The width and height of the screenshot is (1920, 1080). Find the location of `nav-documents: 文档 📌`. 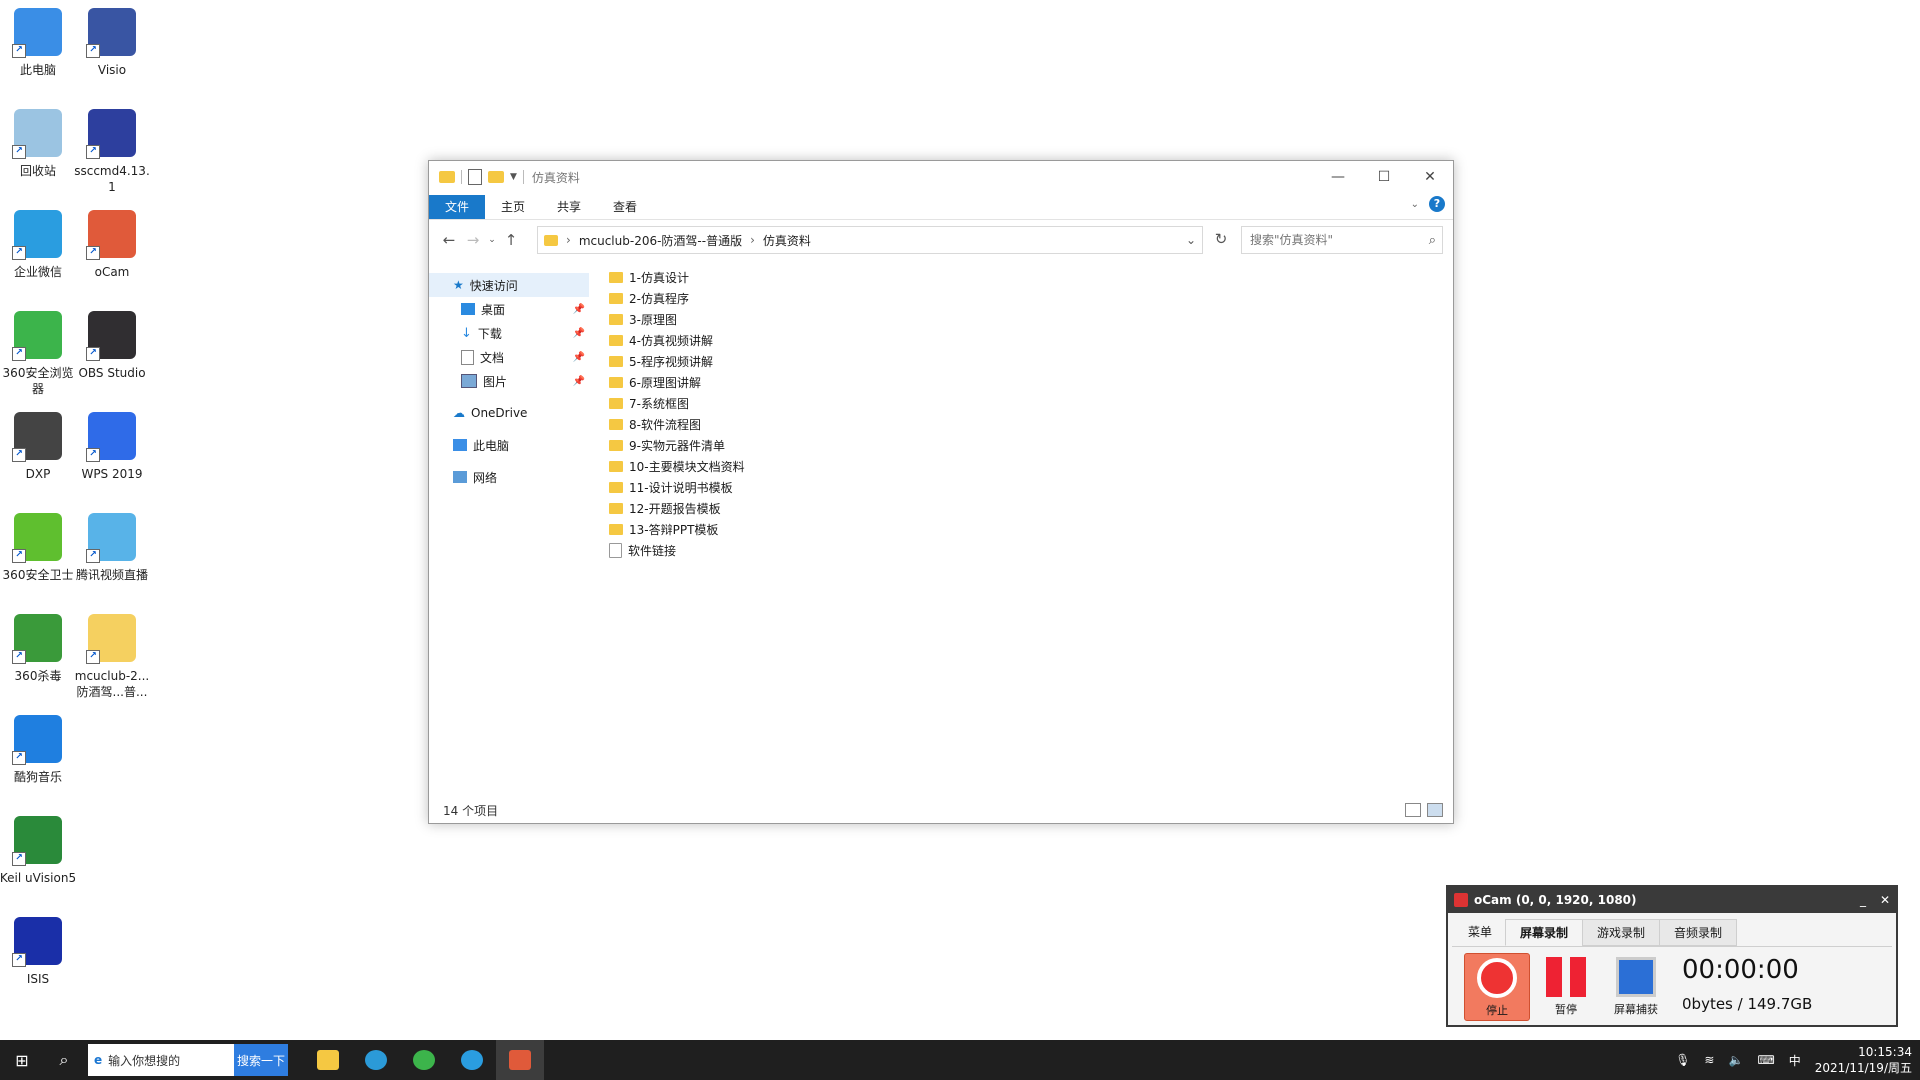

nav-documents: 文档 📌 is located at coordinates (509, 357).